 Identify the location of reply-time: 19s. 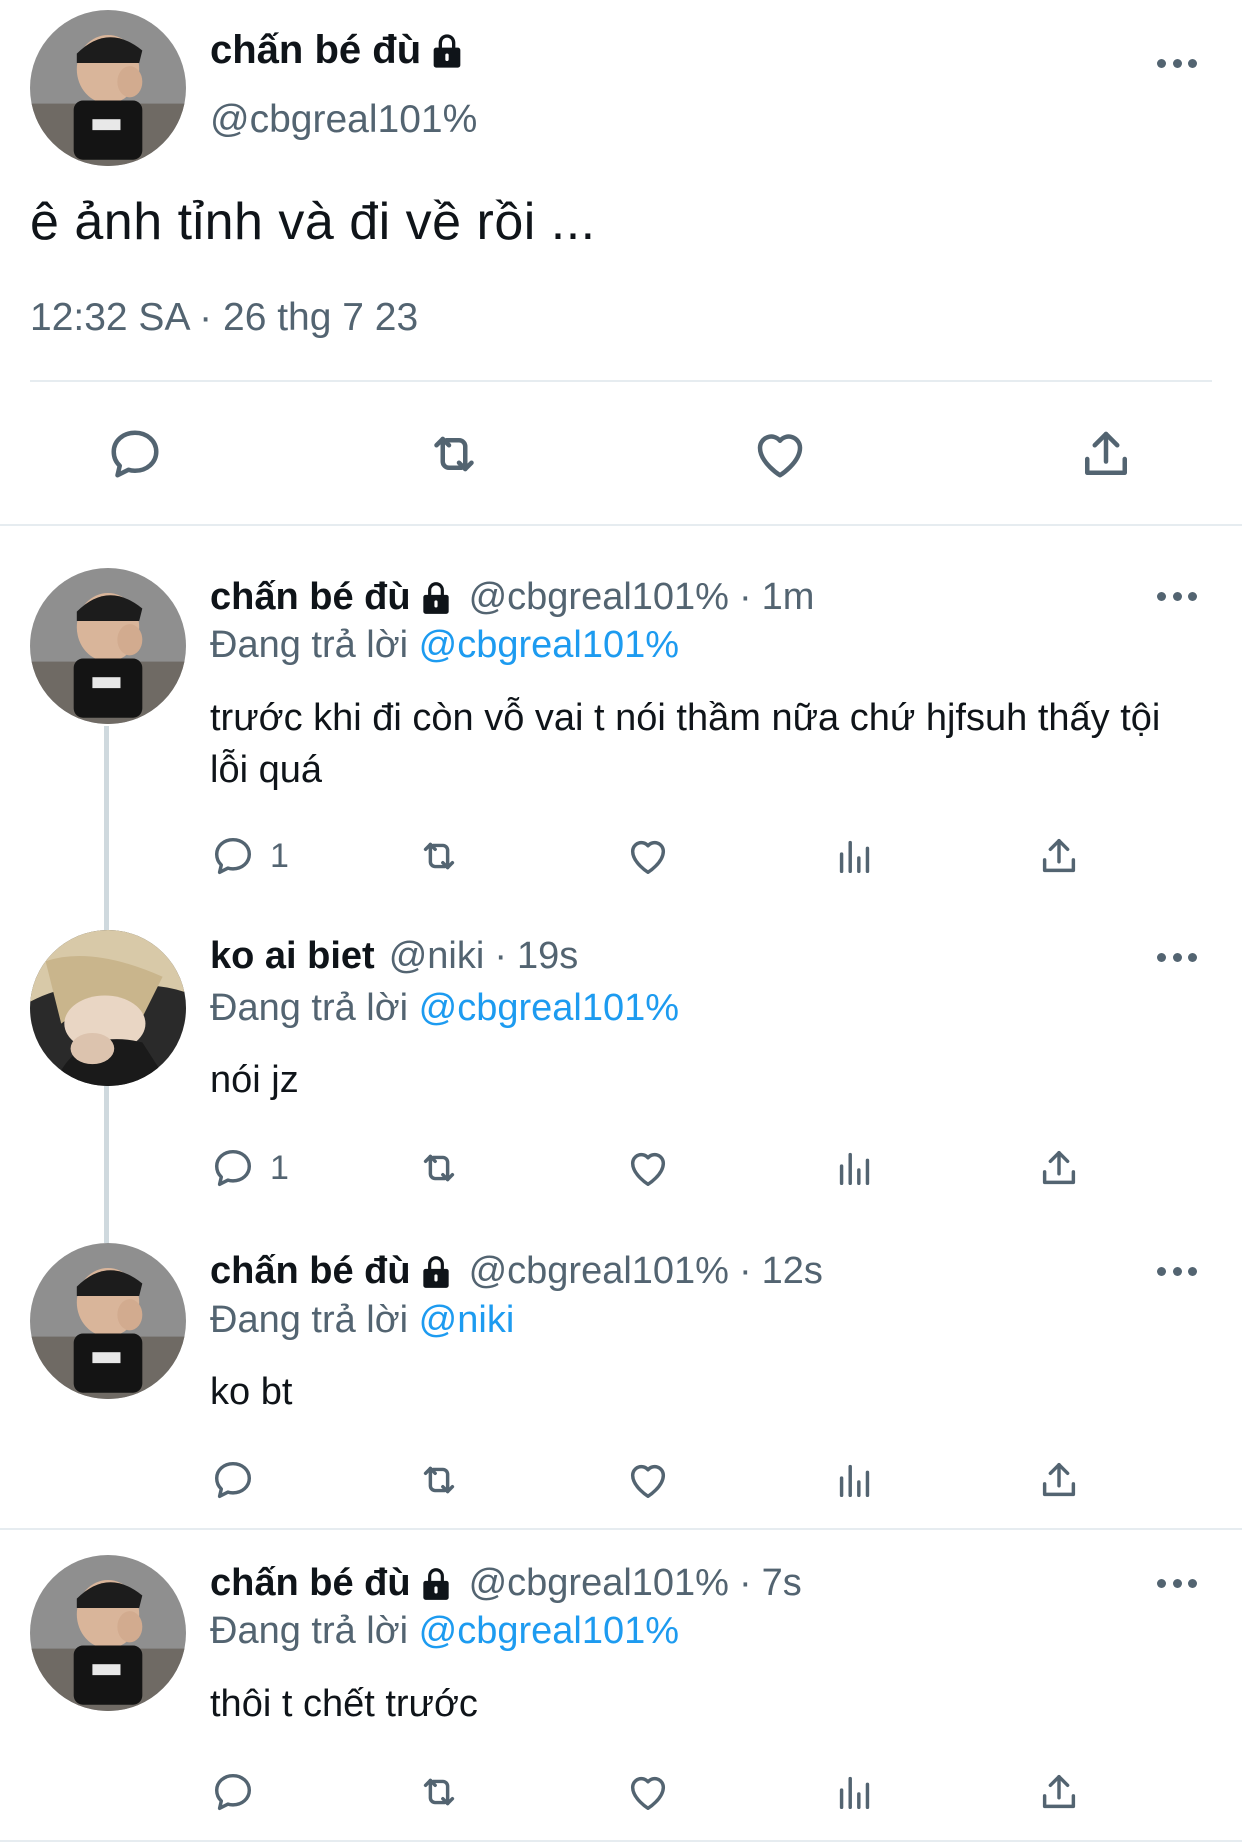
(547, 956).